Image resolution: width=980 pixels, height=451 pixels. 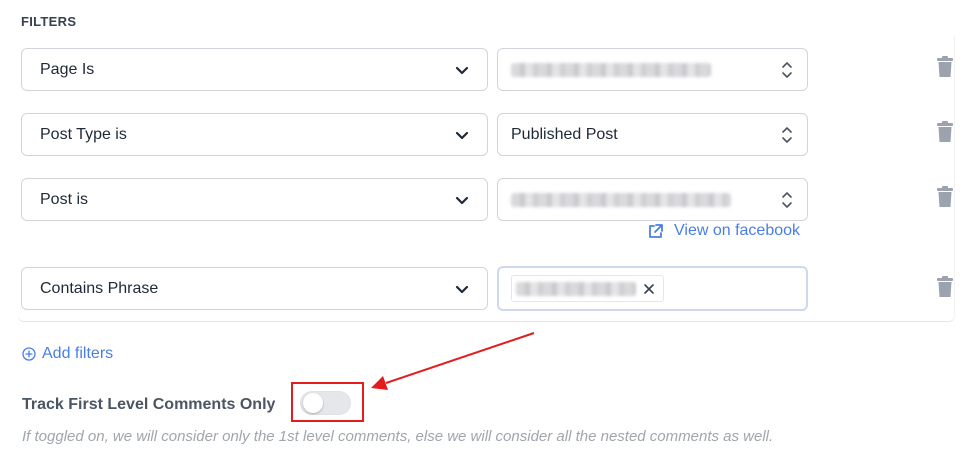 I want to click on phrase-tags-input, so click(x=652, y=288).